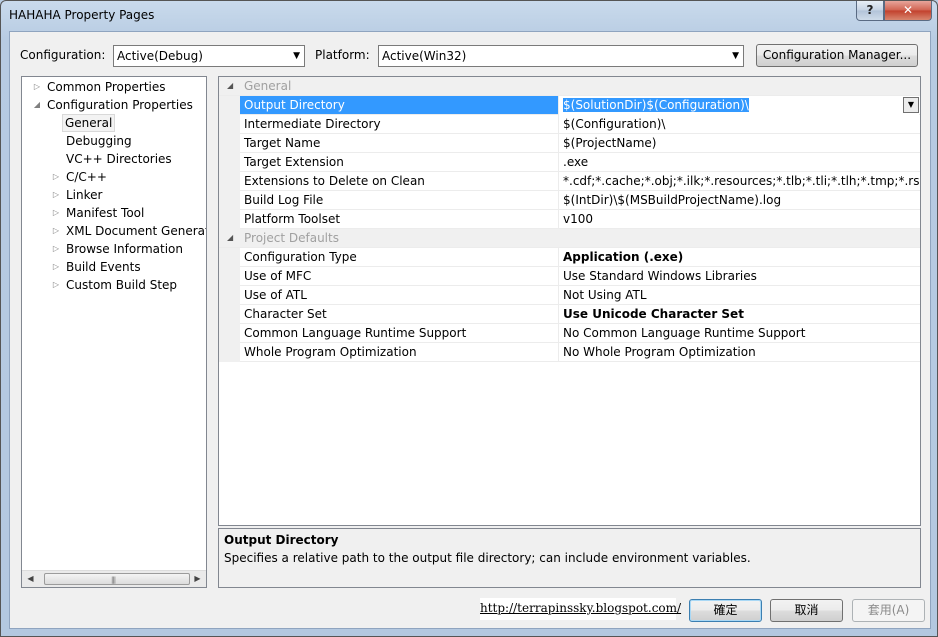 The image size is (938, 637). Describe the element at coordinates (282, 143) in the screenshot. I see `property-name: Target Name` at that location.